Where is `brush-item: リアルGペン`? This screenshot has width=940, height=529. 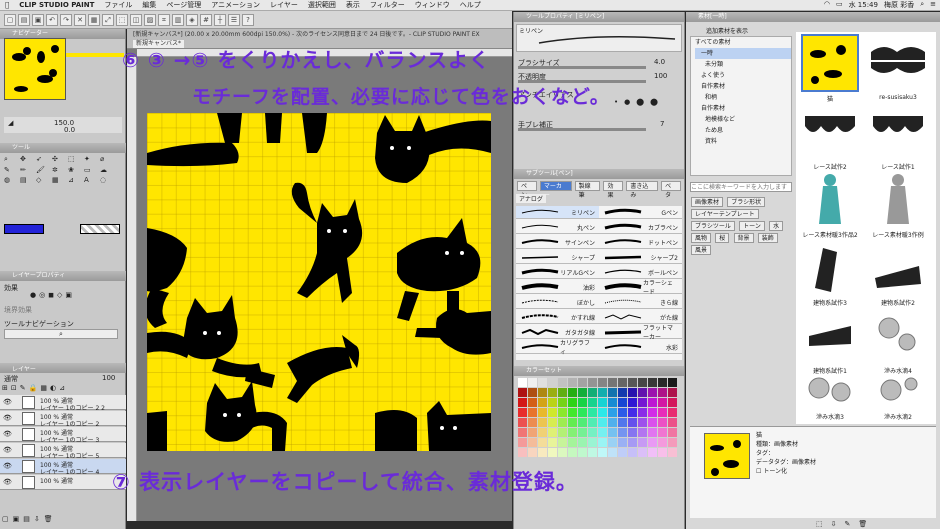 brush-item: リアルGペン is located at coordinates (557, 272).